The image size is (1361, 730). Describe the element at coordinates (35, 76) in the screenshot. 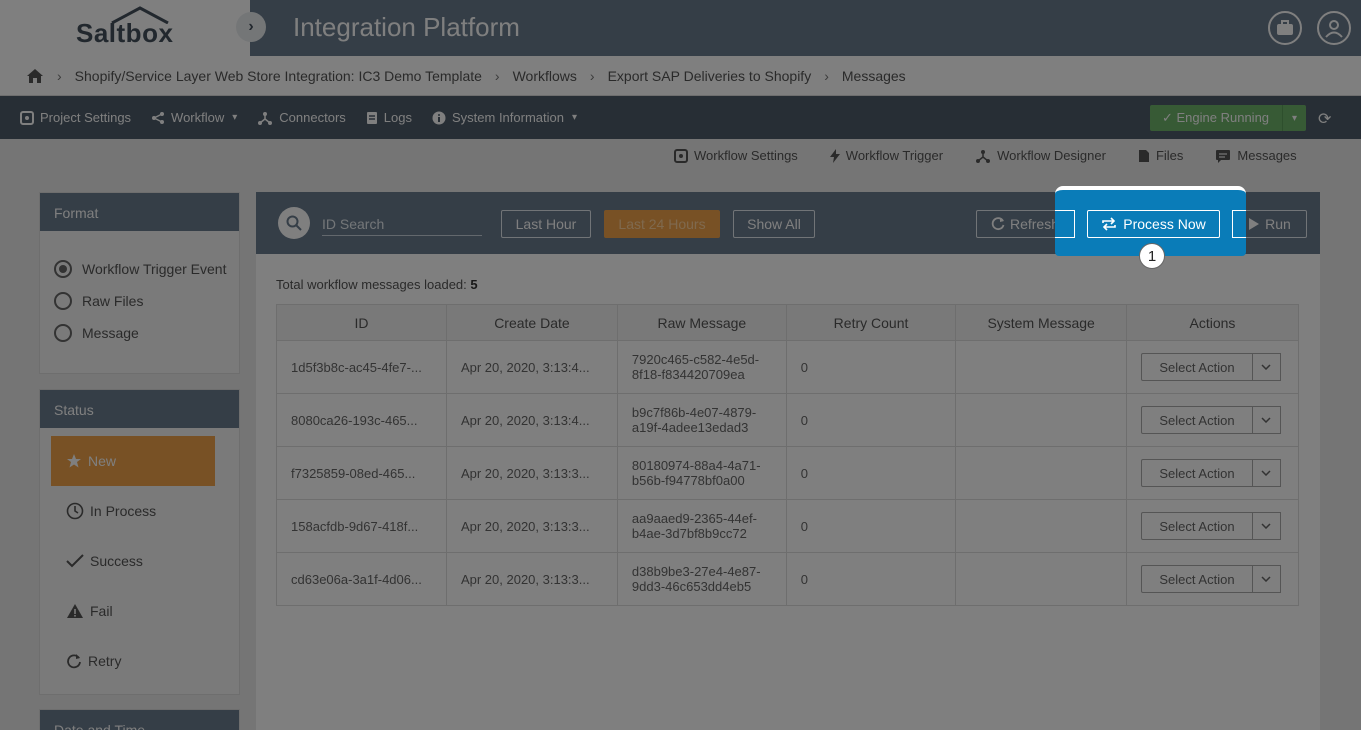

I see `home-icon` at that location.